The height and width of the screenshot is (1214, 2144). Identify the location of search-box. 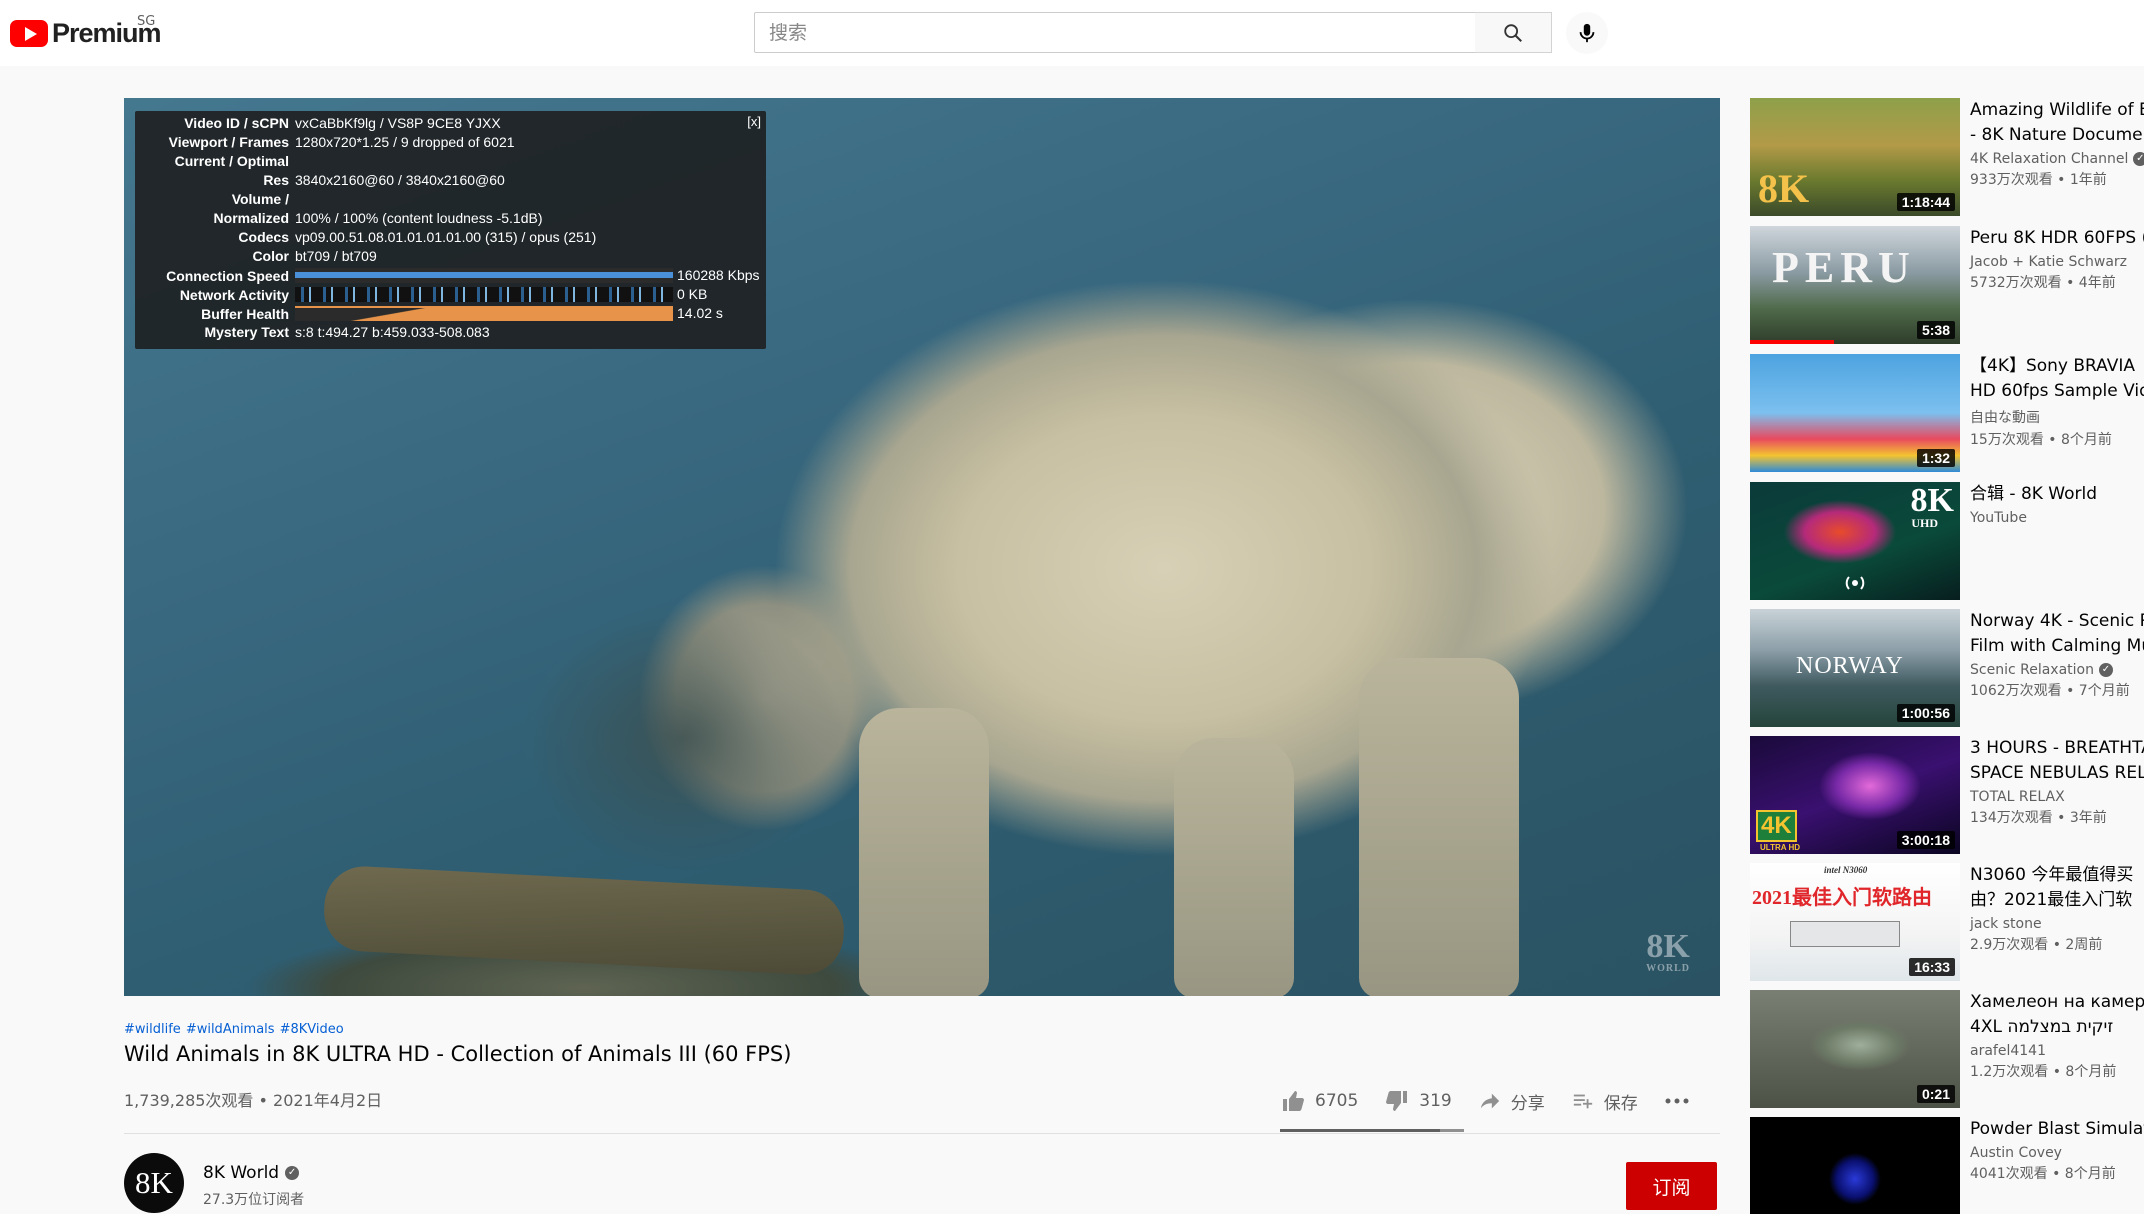
(1115, 32).